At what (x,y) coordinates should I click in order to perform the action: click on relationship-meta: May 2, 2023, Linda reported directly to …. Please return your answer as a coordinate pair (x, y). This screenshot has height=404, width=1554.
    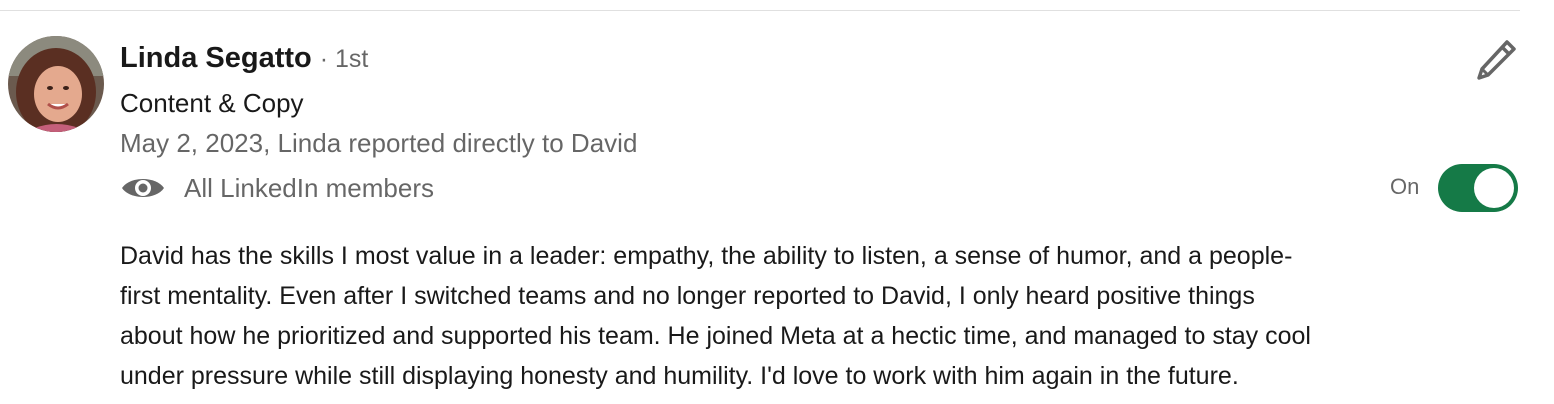
    Looking at the image, I should click on (379, 143).